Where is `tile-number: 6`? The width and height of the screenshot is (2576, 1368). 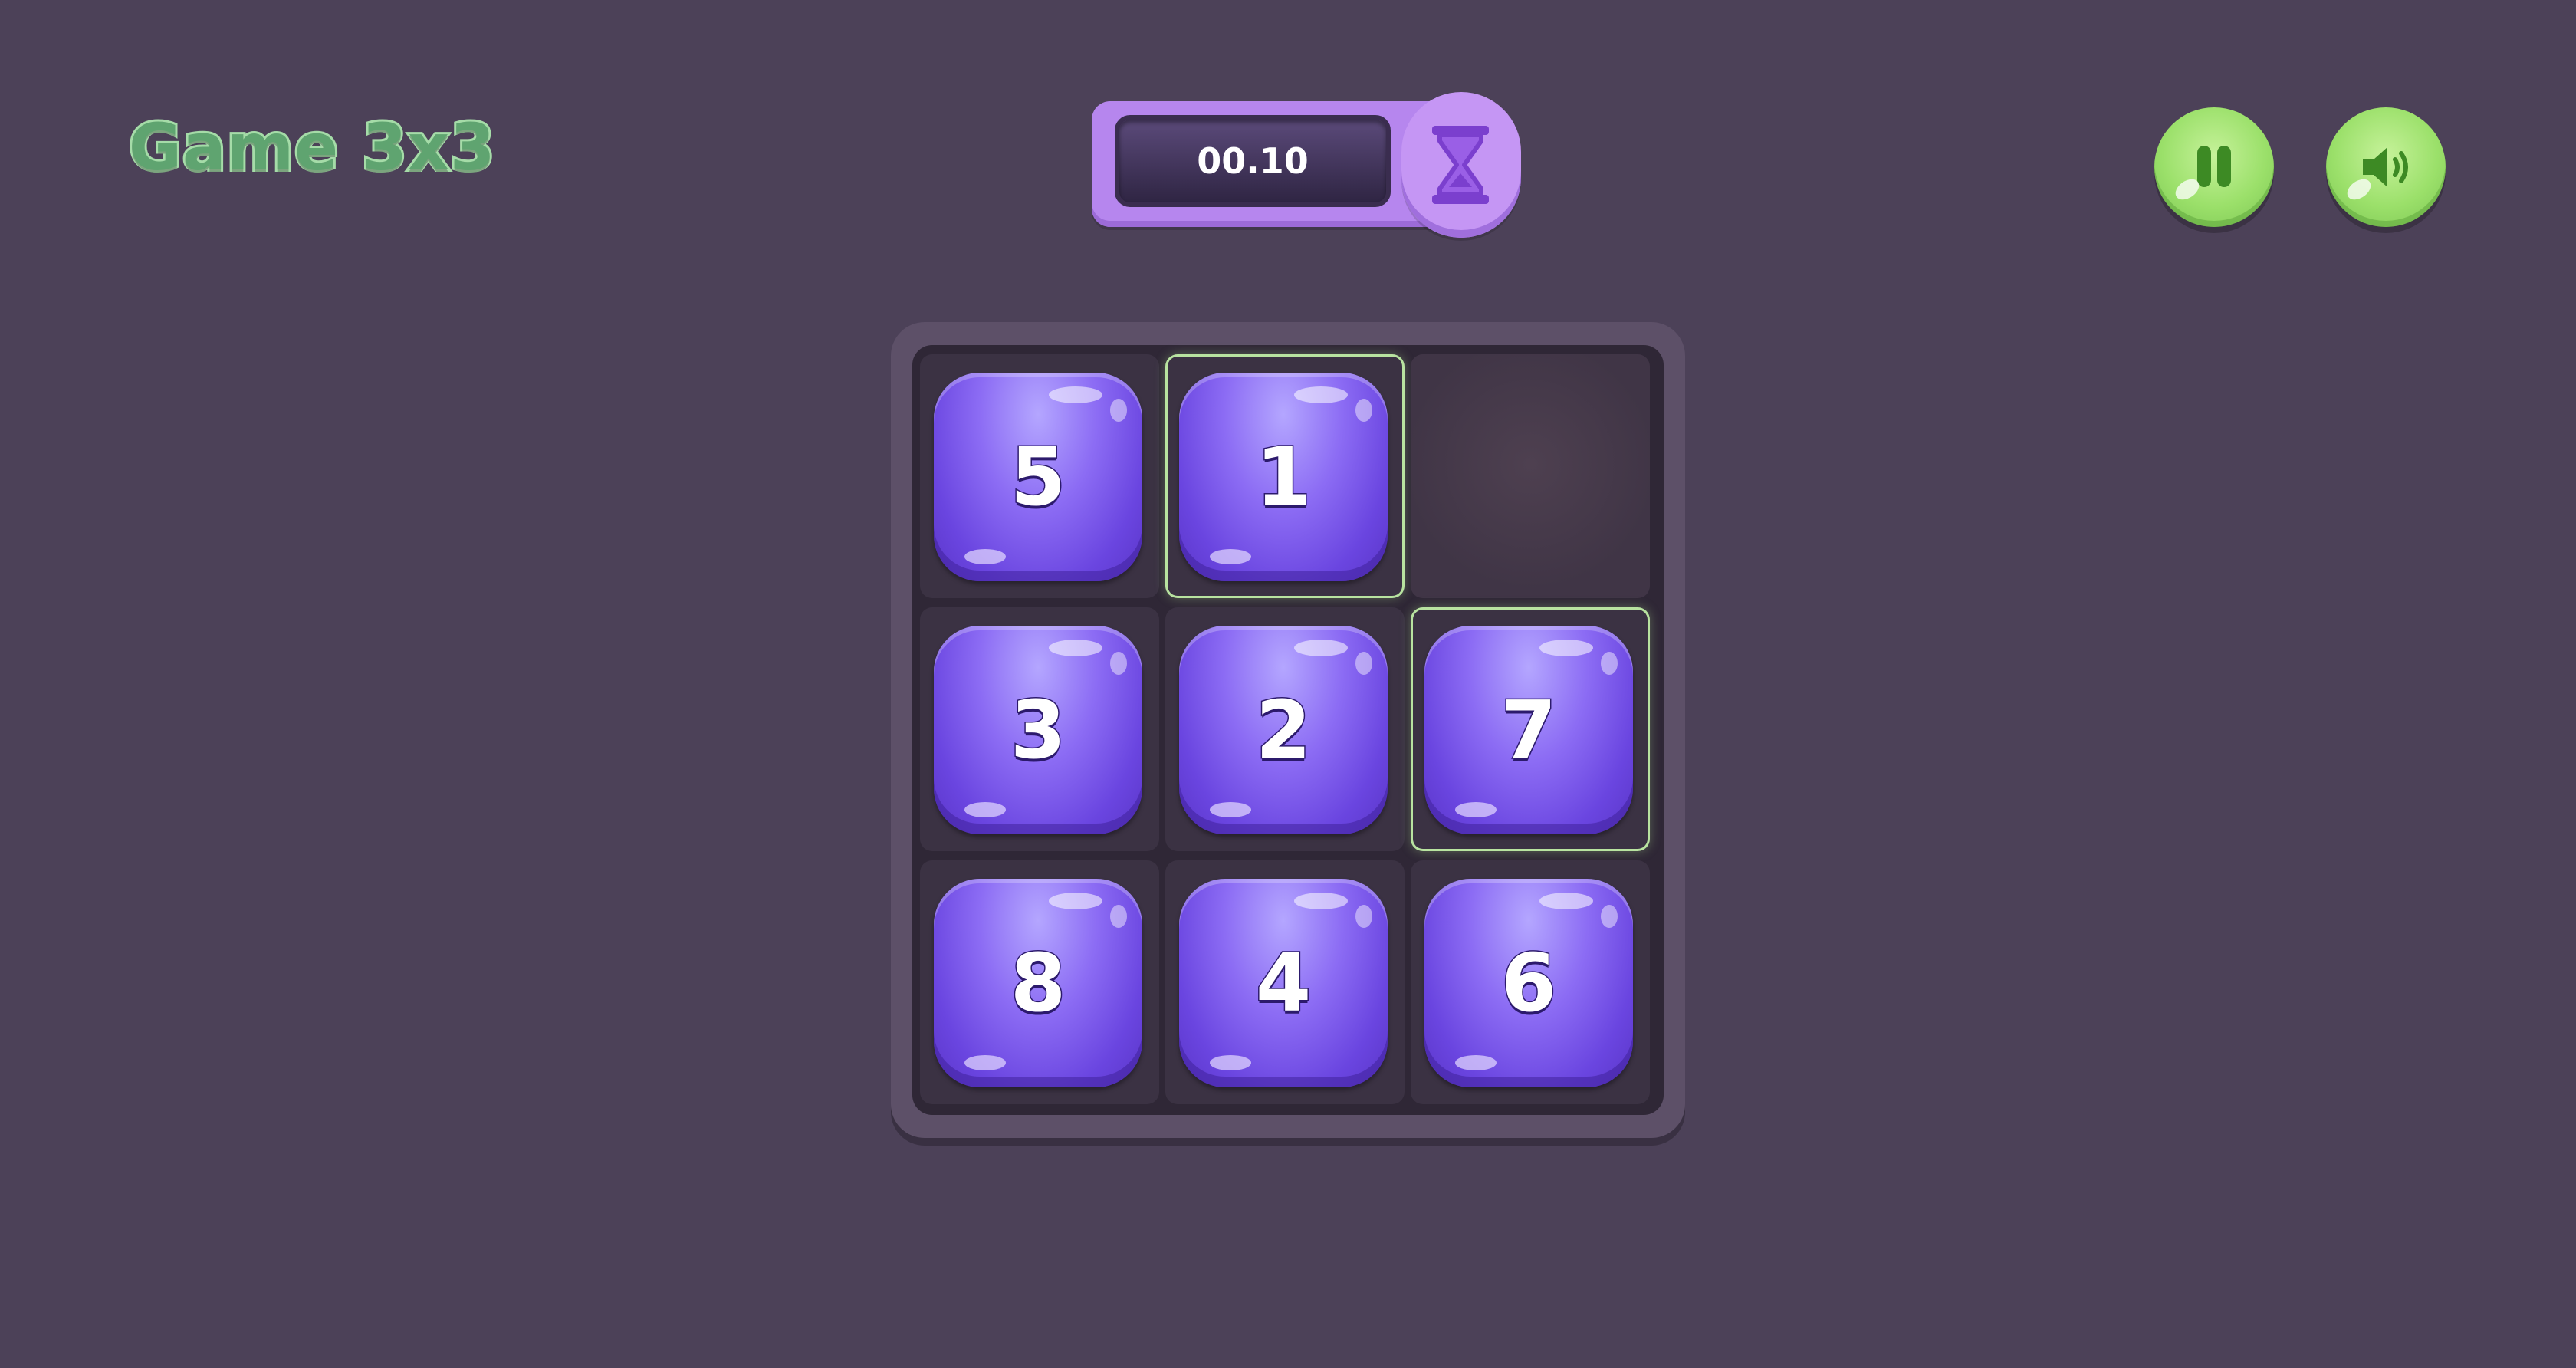
tile-number: 6 is located at coordinates (1528, 983).